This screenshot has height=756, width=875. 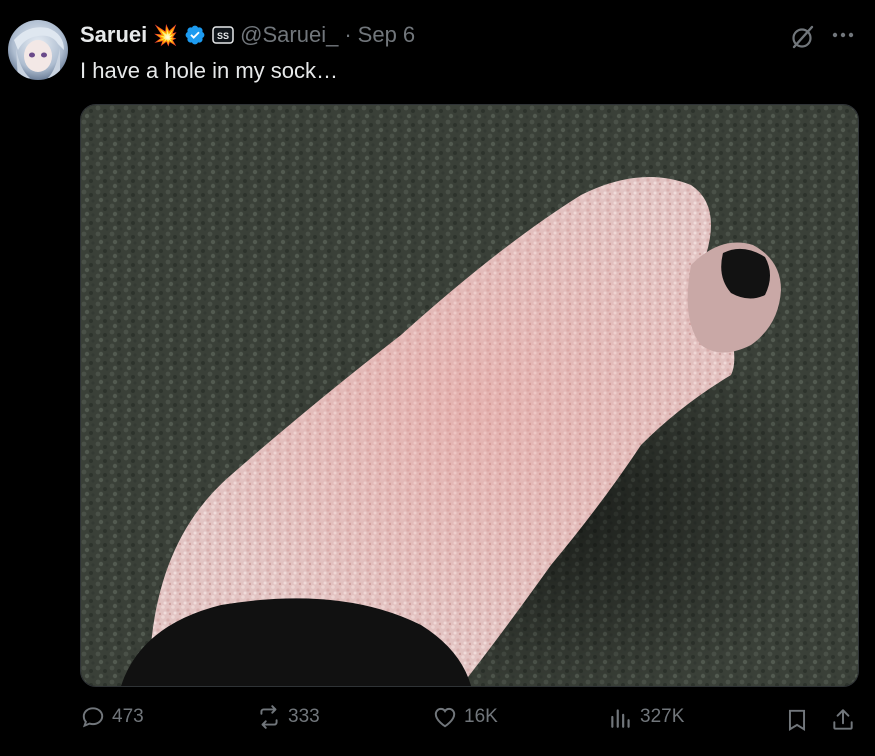 I want to click on author-name: Saruei, so click(x=113, y=35).